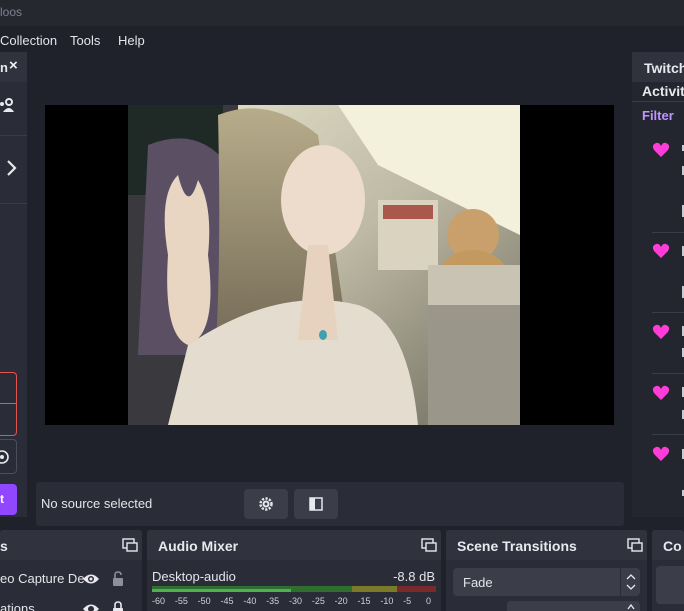  I want to click on source-label: ations, so click(17, 606).